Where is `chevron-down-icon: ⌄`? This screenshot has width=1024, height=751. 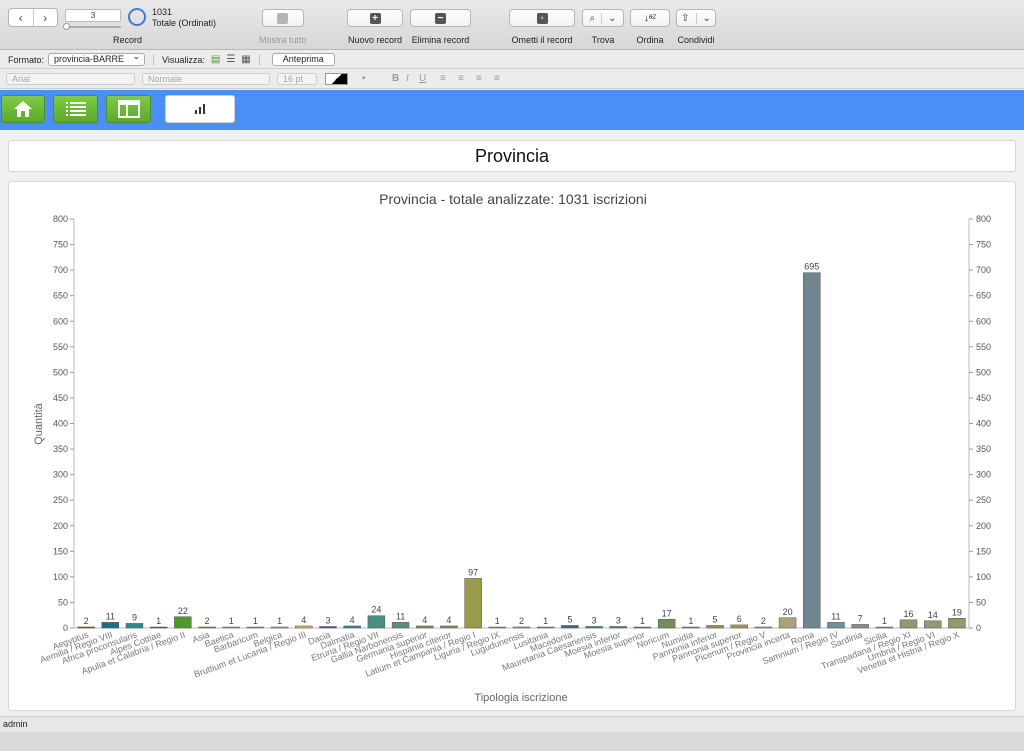 chevron-down-icon: ⌄ is located at coordinates (706, 18).